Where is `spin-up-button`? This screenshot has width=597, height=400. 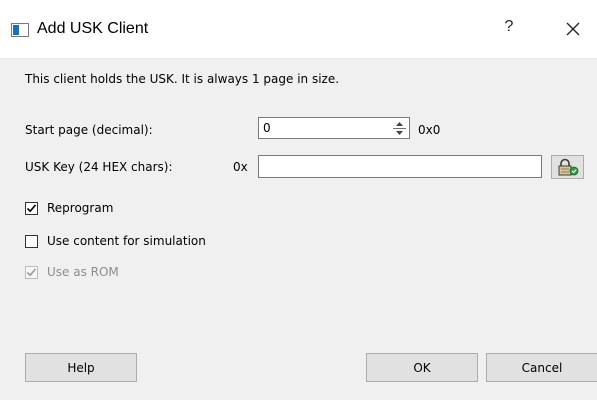
spin-up-button is located at coordinates (399, 123).